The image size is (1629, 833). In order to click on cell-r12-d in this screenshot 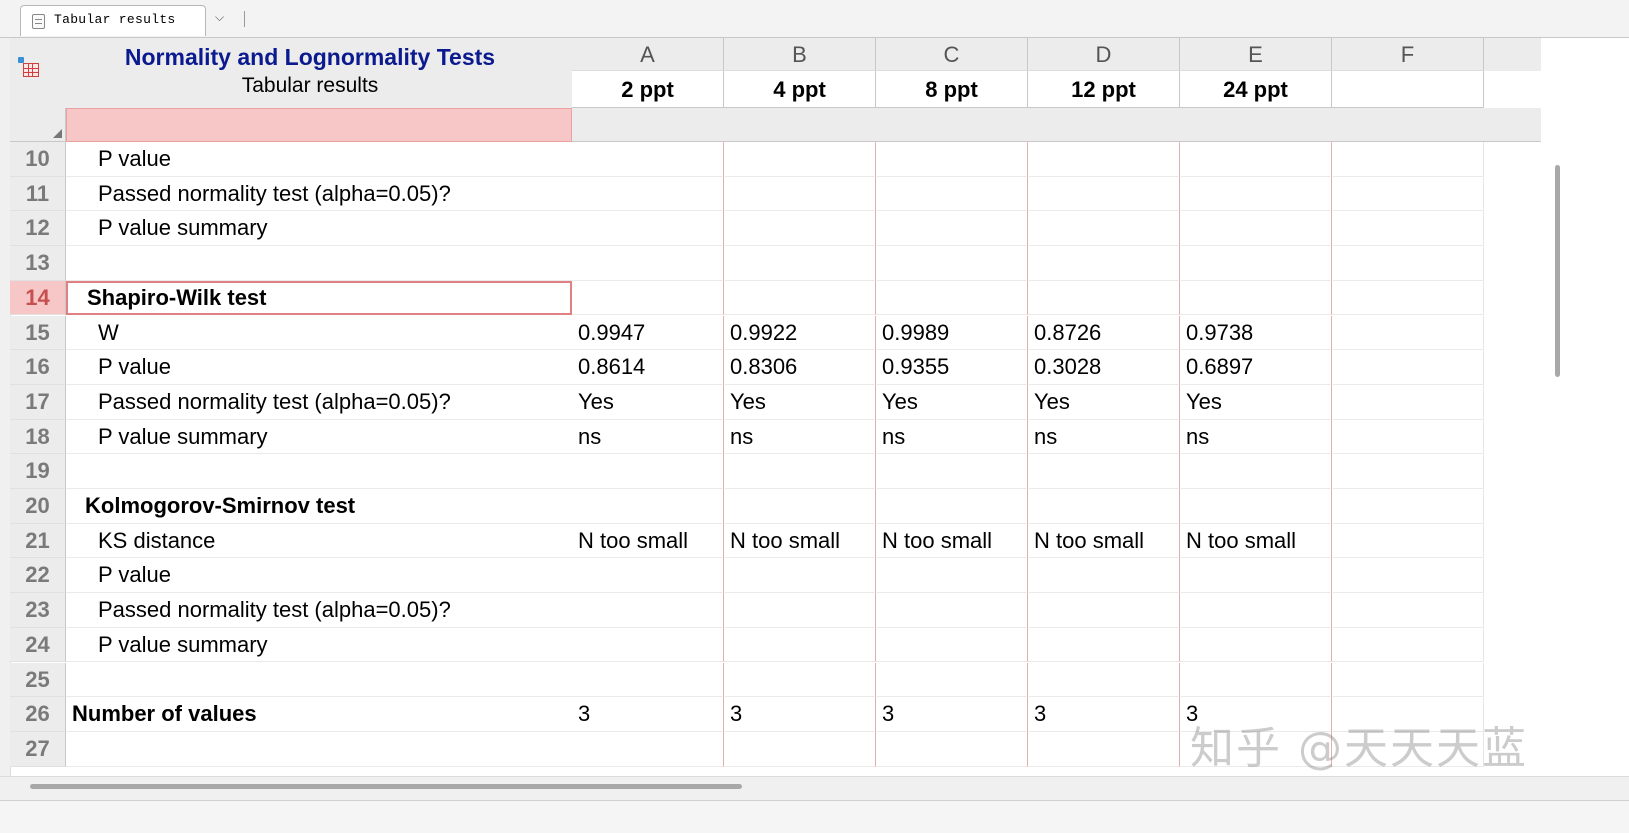, I will do `click(1104, 229)`.